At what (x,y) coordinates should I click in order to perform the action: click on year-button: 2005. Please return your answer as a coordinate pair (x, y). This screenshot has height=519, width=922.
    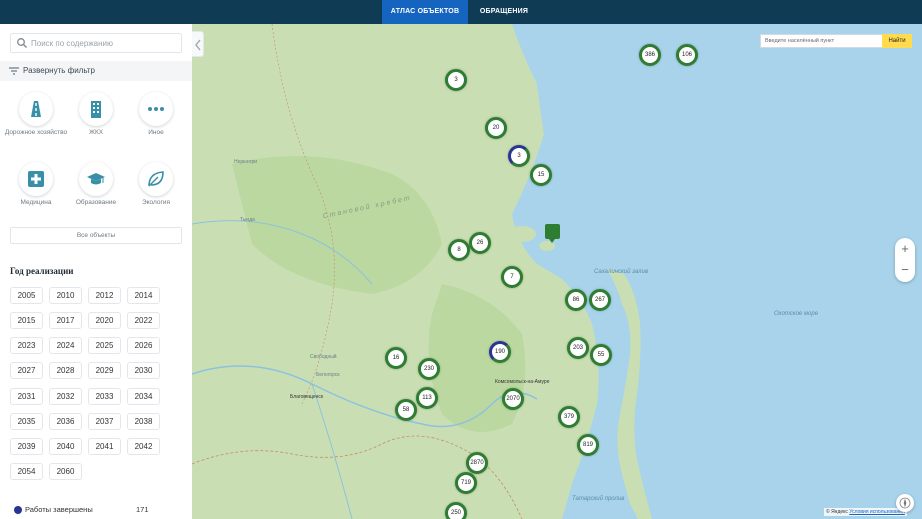
    Looking at the image, I should click on (26, 295).